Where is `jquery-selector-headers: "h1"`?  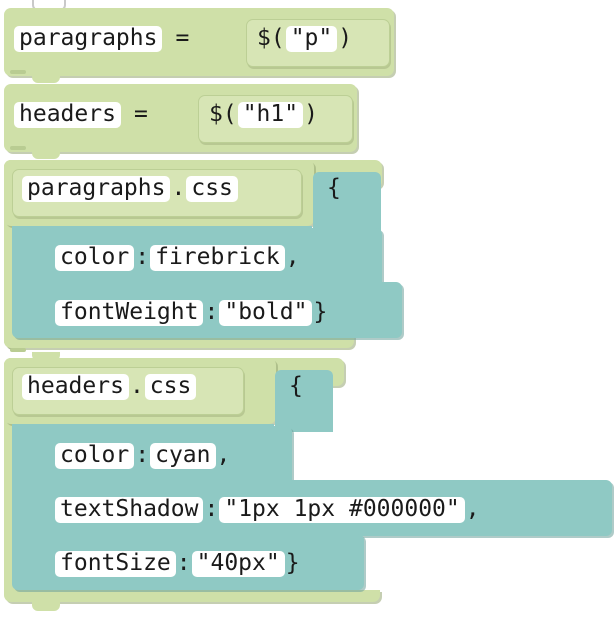 jquery-selector-headers: "h1" is located at coordinates (270, 115).